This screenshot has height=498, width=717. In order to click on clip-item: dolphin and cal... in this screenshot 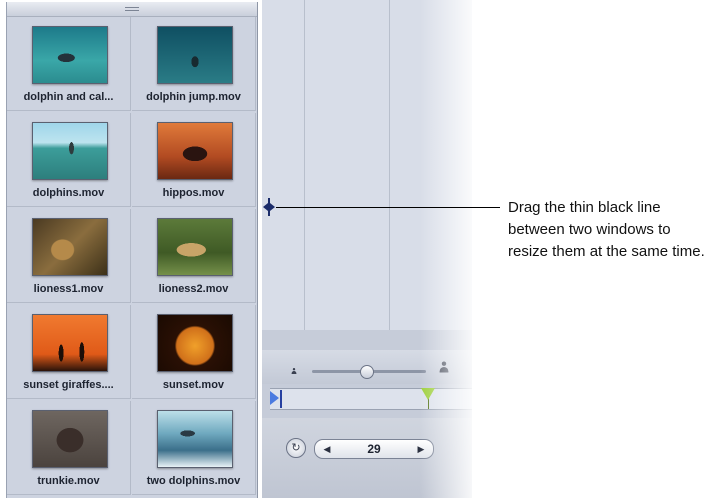, I will do `click(69, 64)`.